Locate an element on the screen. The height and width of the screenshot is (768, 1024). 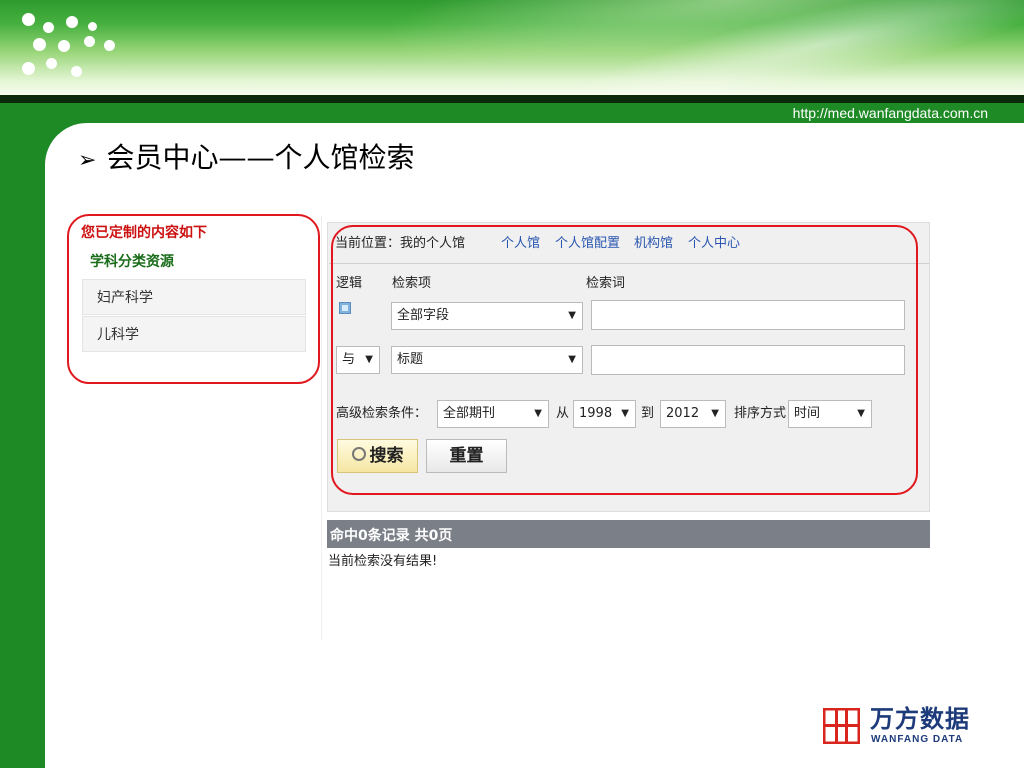
dots-logo is located at coordinates (65, 47).